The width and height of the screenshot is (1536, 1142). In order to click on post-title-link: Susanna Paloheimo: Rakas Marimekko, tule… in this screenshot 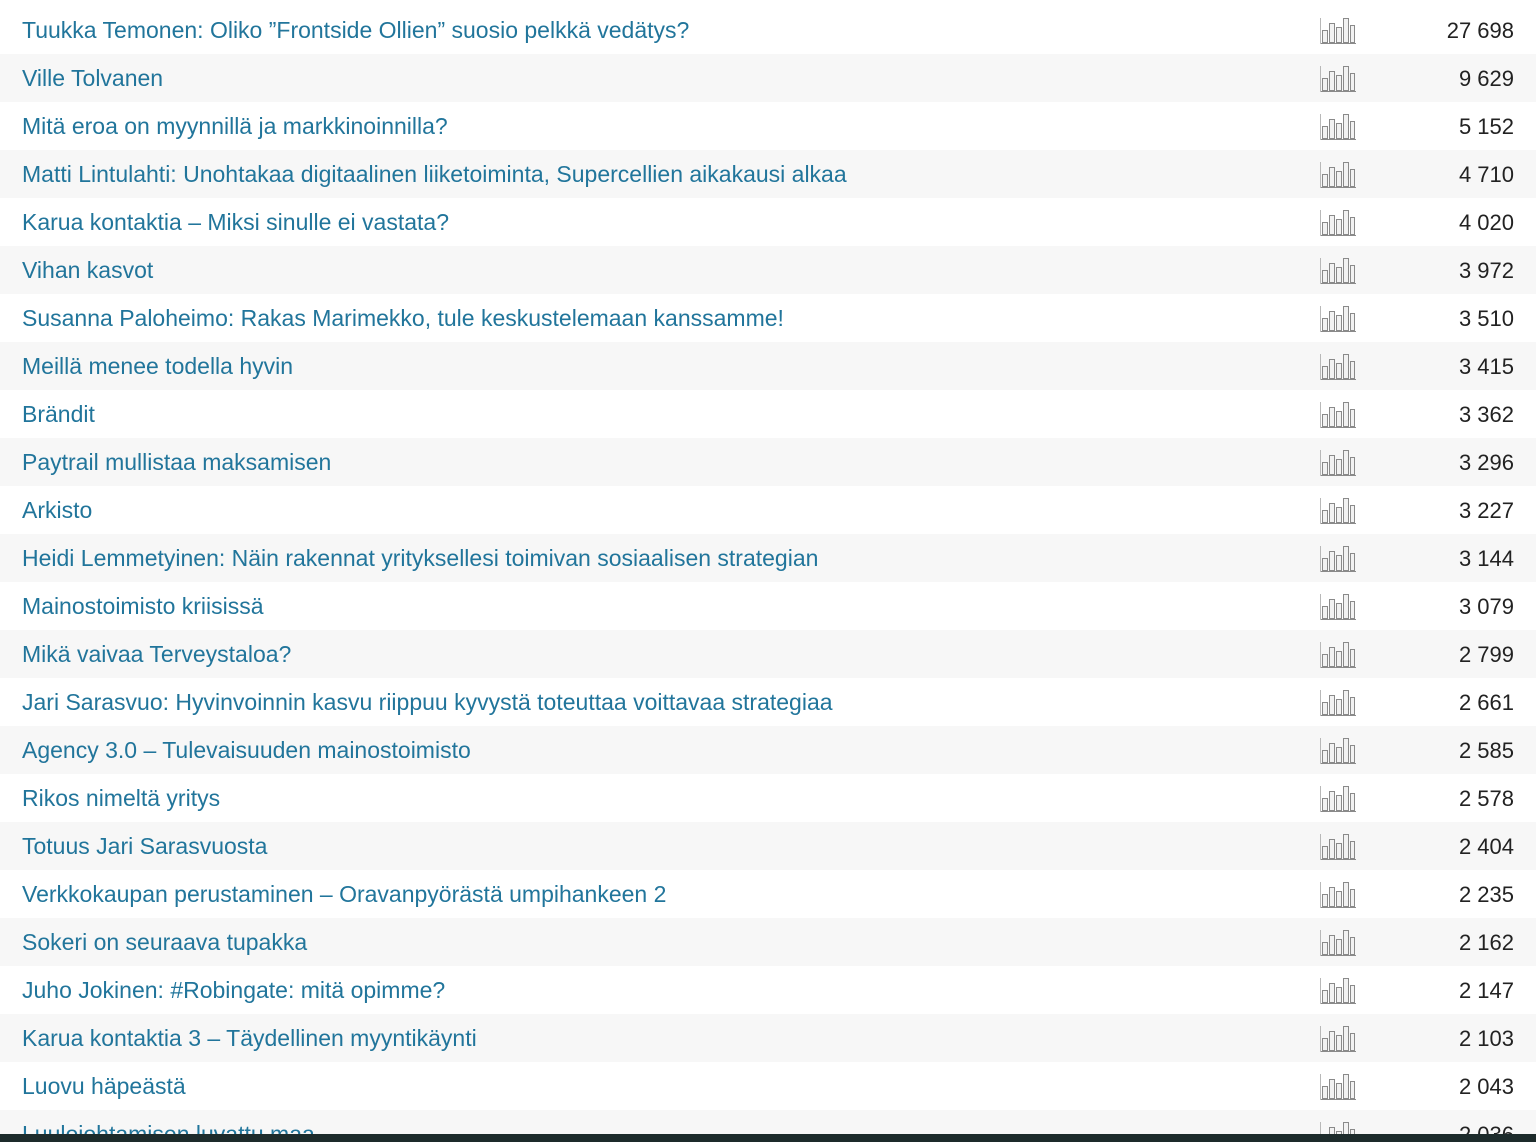, I will do `click(403, 318)`.